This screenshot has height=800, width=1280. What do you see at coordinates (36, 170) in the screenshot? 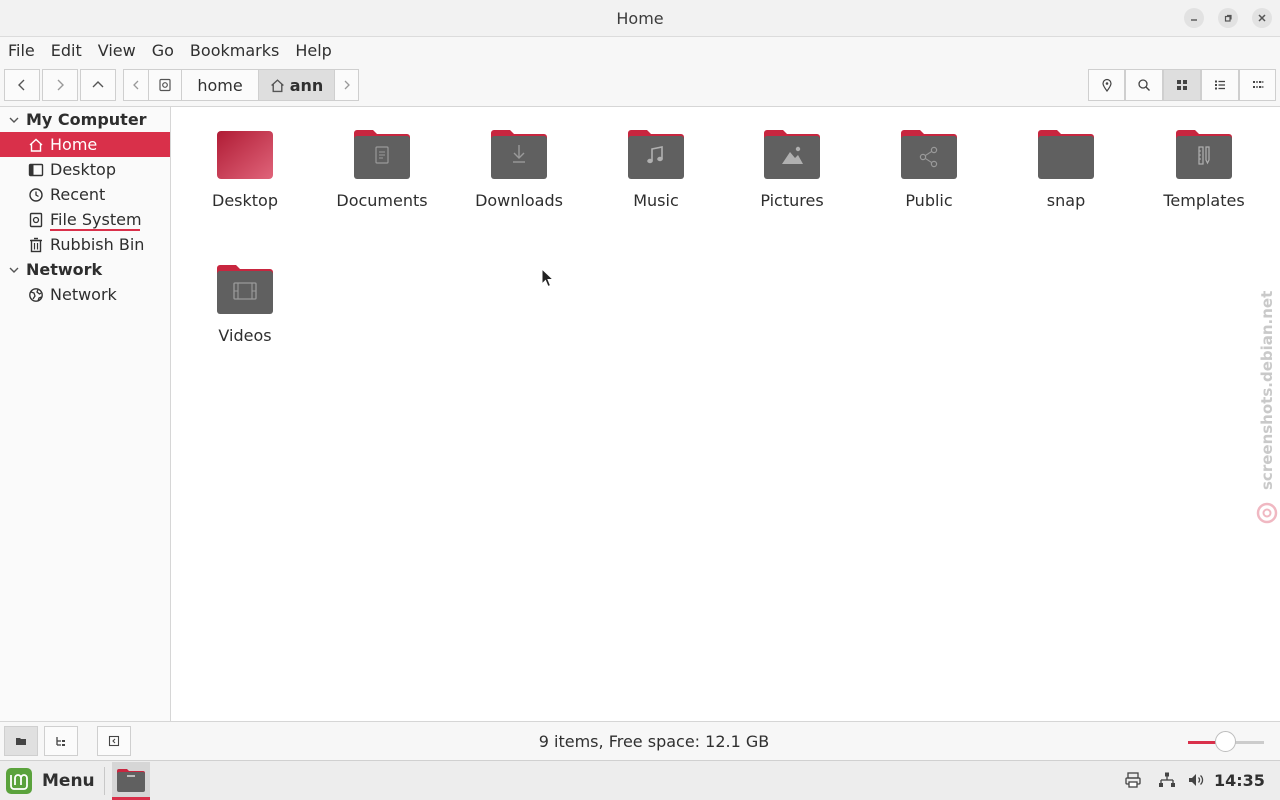
I see `desktop-icon` at bounding box center [36, 170].